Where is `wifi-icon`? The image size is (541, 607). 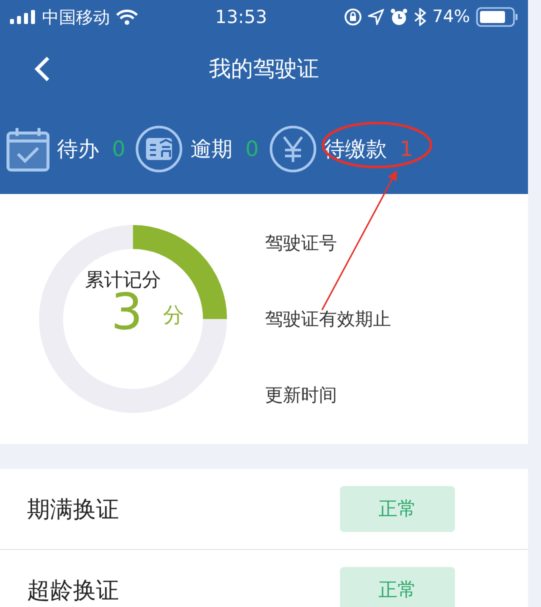
wifi-icon is located at coordinates (127, 17).